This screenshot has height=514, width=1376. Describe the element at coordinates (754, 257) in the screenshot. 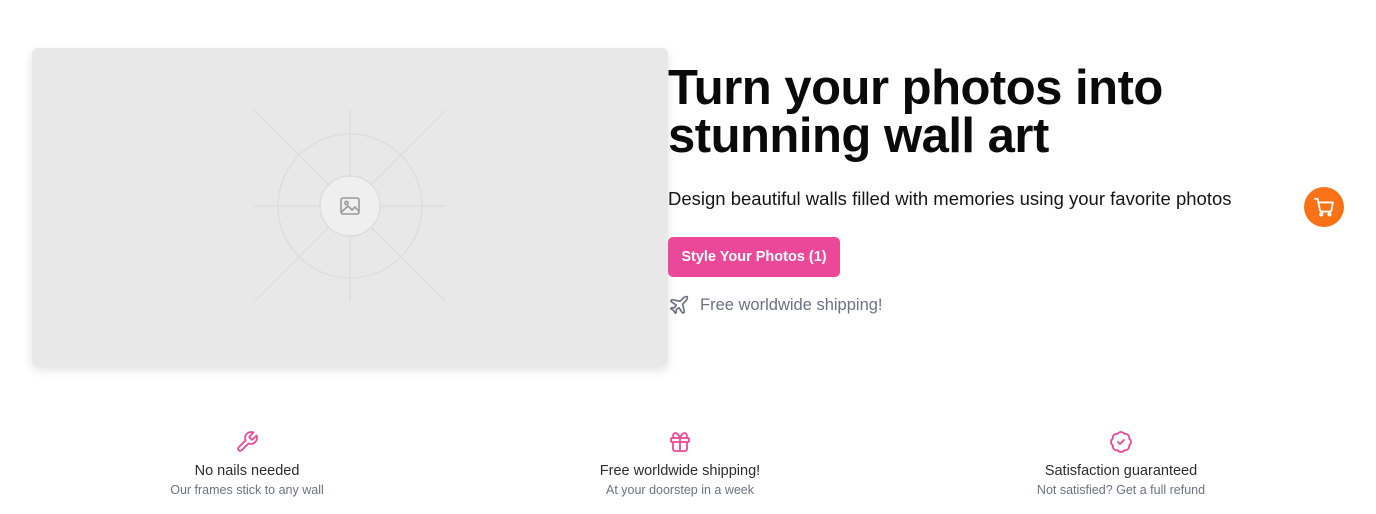

I see `style-photos-button: Style Your Photos (1)` at that location.